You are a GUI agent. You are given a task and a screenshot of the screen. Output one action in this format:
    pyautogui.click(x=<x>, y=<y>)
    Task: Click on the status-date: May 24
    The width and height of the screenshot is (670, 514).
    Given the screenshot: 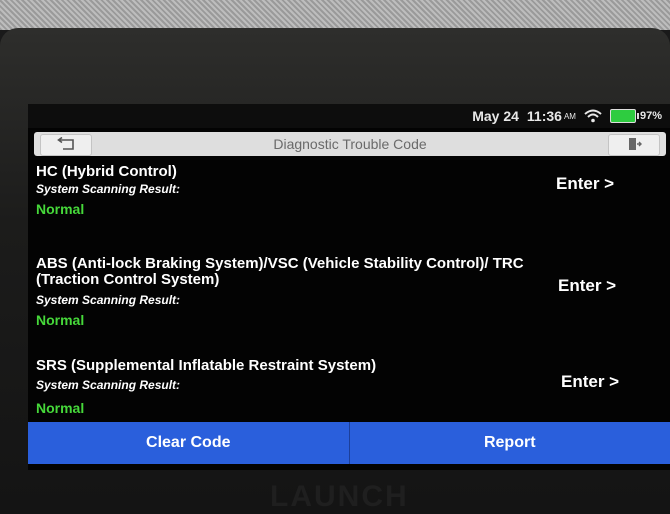 What is the action you would take?
    pyautogui.click(x=495, y=116)
    